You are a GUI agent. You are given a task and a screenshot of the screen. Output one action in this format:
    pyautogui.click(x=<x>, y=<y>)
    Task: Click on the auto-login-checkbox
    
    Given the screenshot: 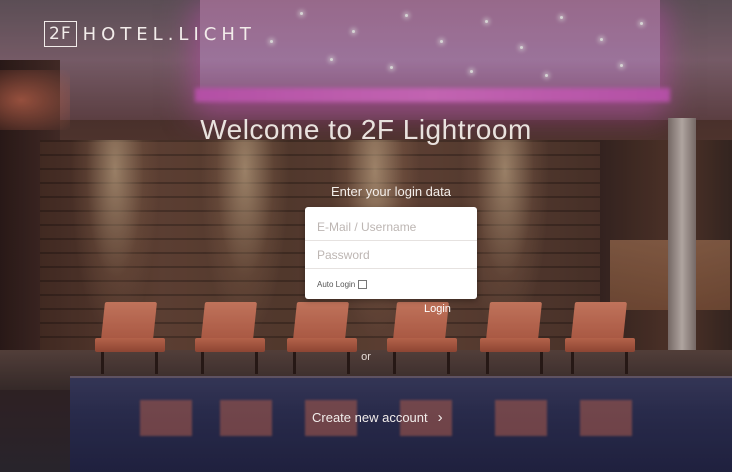 What is the action you would take?
    pyautogui.click(x=363, y=284)
    